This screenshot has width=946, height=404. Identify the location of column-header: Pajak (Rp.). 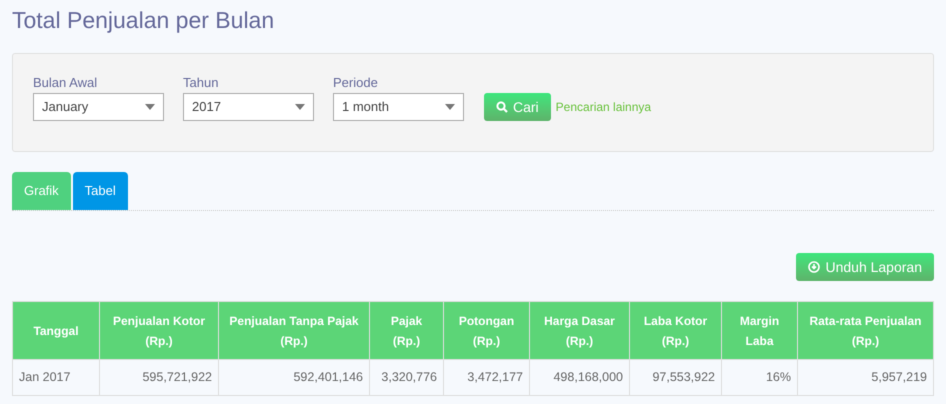
(407, 331).